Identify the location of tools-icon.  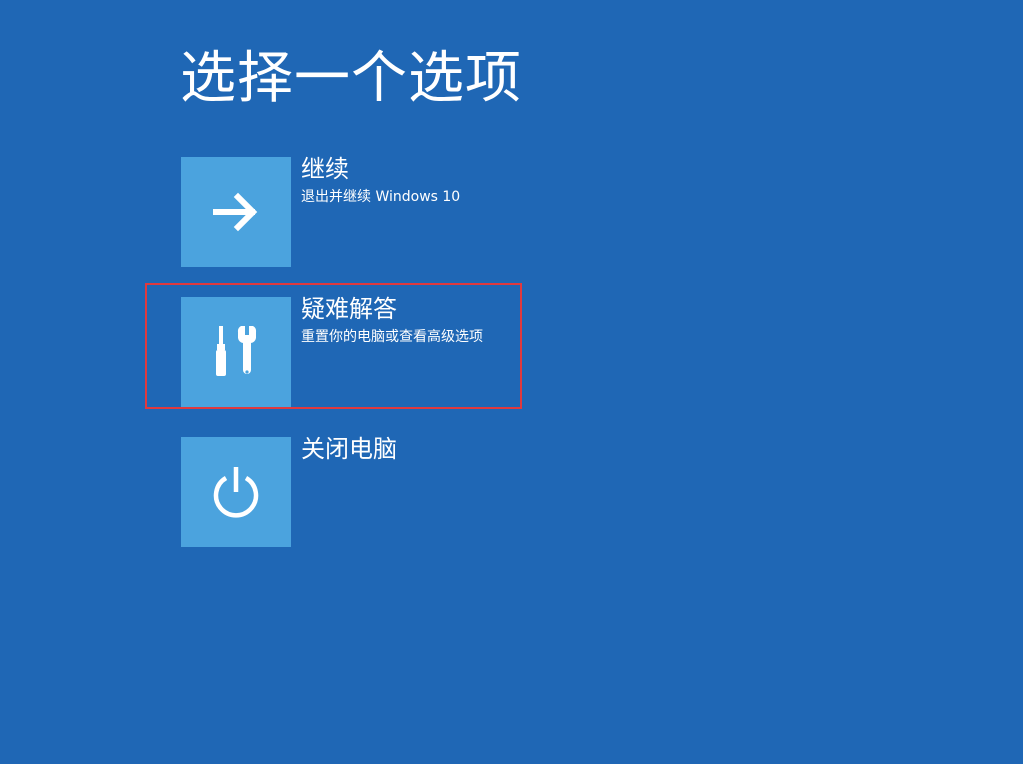
(236, 351).